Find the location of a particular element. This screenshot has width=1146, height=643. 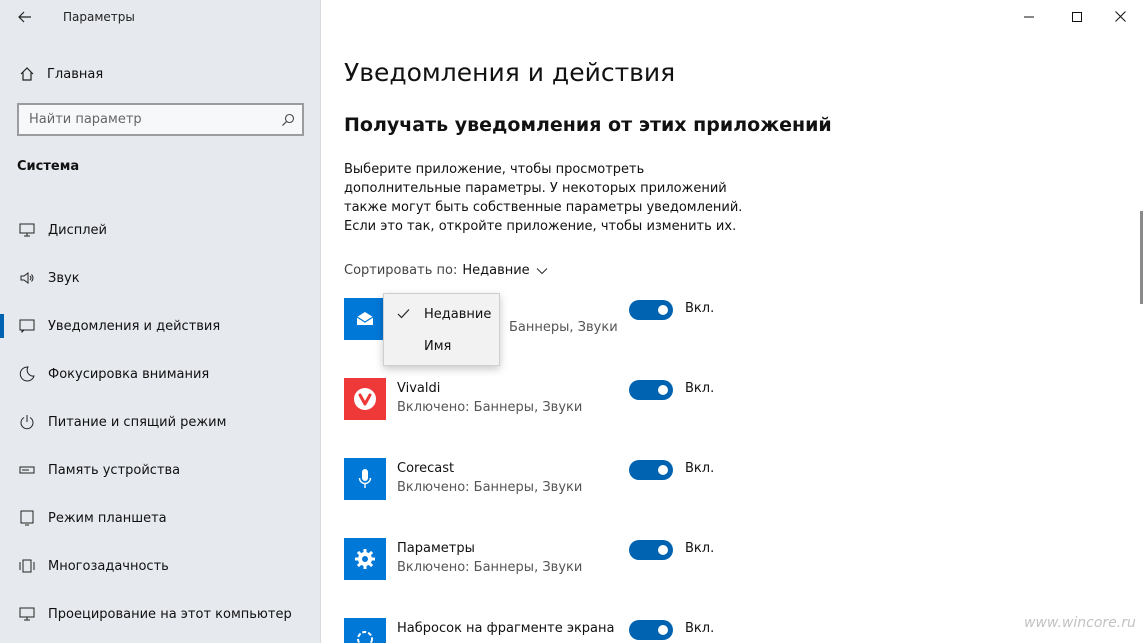

app-row-vivaldi: Vivaldi Включено: Баннеры, Звуки Вкл. is located at coordinates (554, 399).